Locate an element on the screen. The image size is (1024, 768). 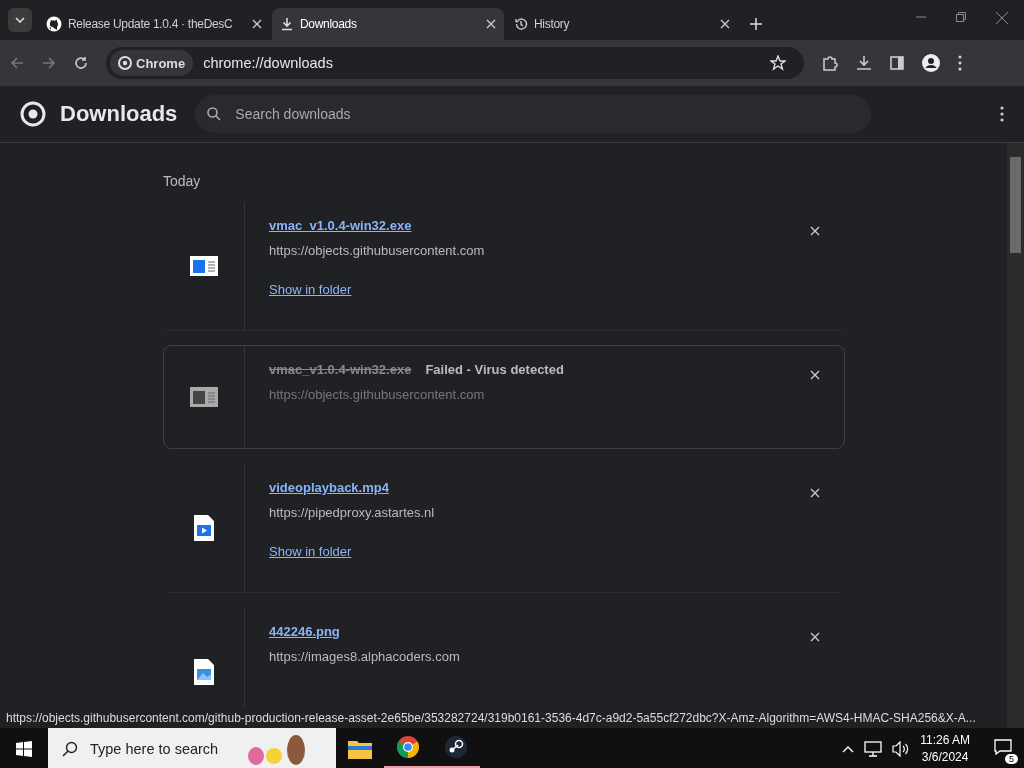
address-text: chrome://downloads is located at coordinates (481, 63).